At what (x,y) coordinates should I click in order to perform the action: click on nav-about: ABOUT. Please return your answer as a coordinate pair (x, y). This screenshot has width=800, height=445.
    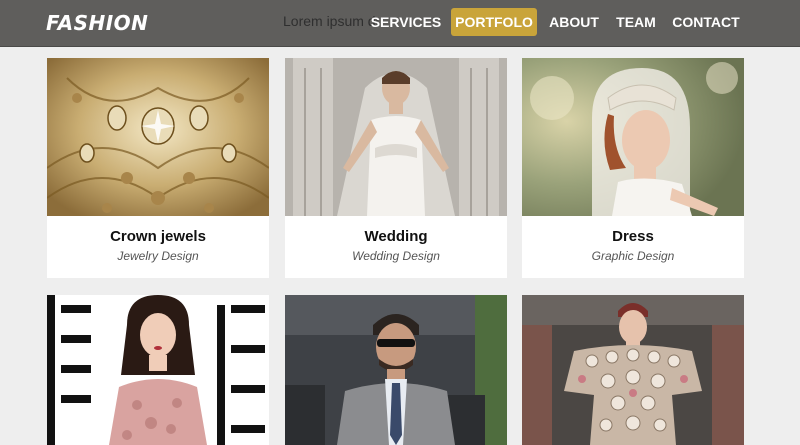
    Looking at the image, I should click on (574, 22).